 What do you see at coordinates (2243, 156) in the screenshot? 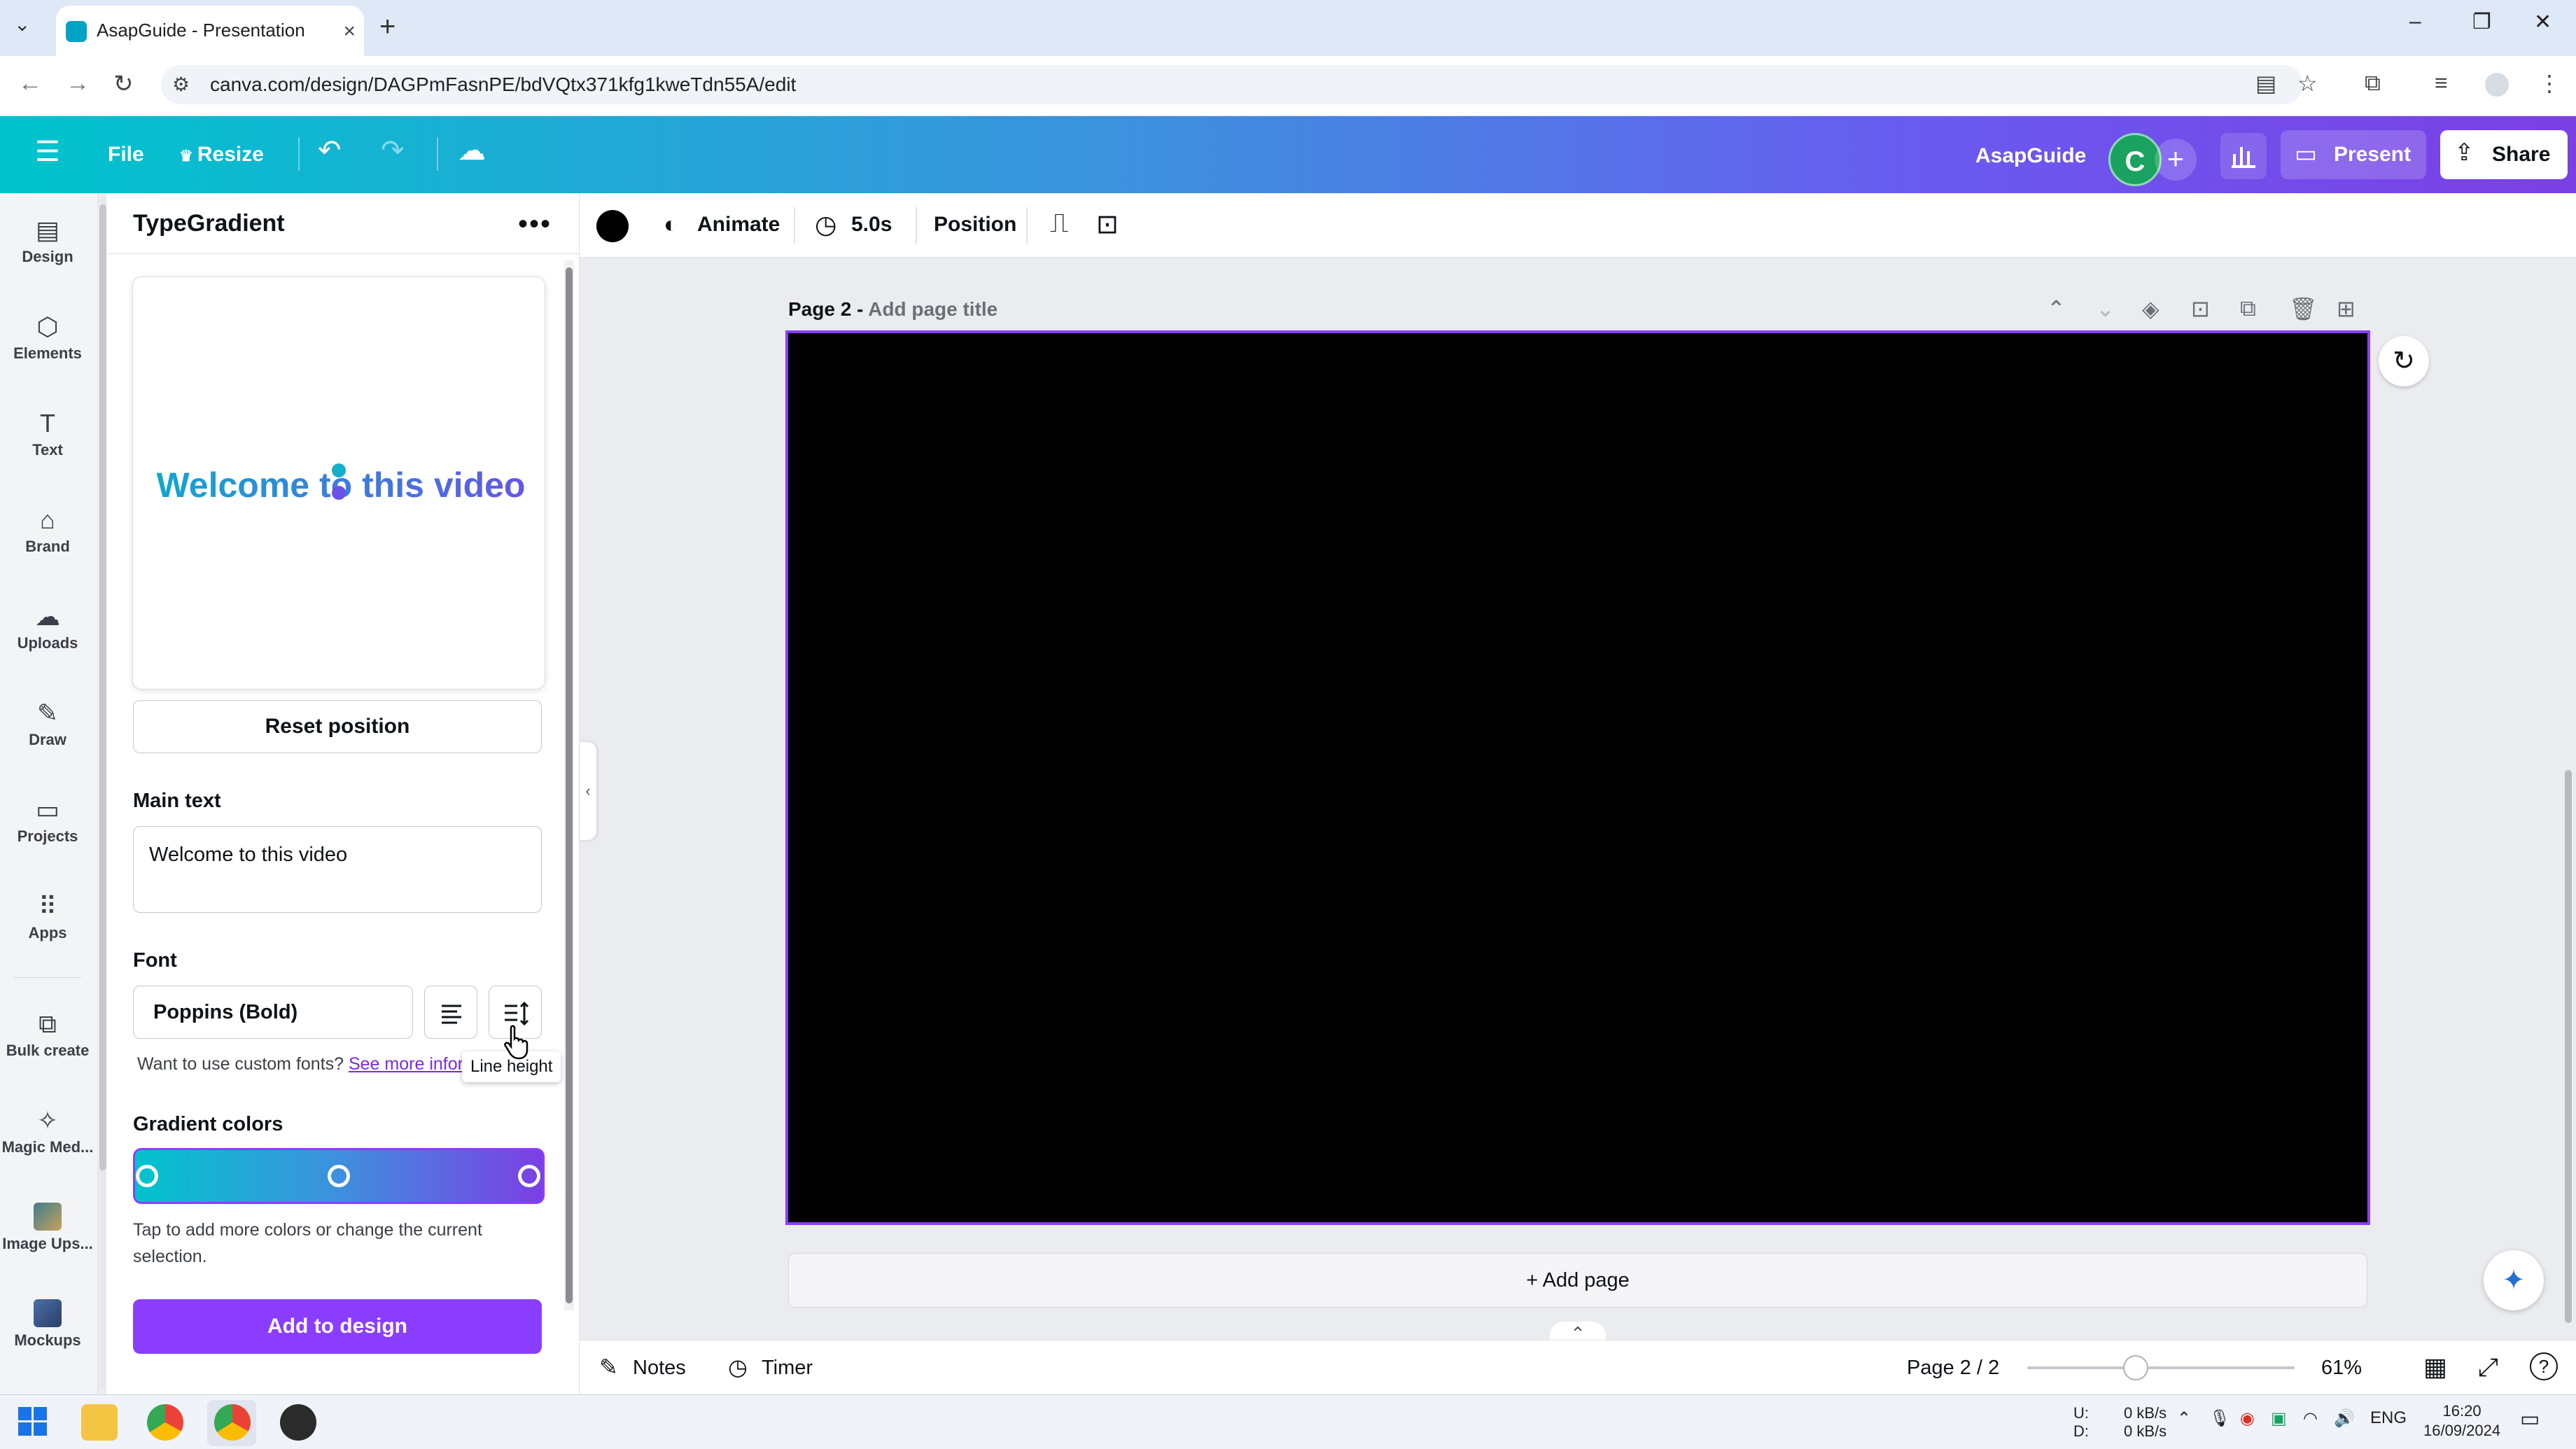
I see `insights-button` at bounding box center [2243, 156].